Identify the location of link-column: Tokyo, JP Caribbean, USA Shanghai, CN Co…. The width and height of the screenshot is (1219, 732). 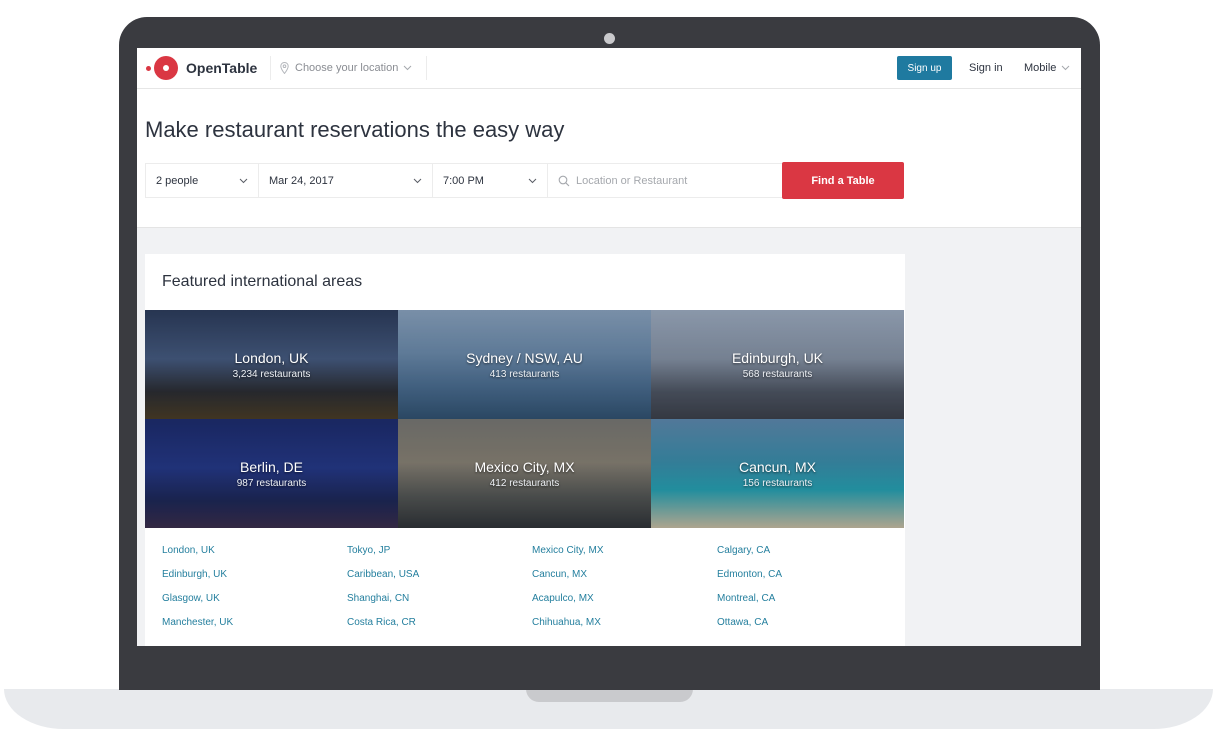
(383, 592).